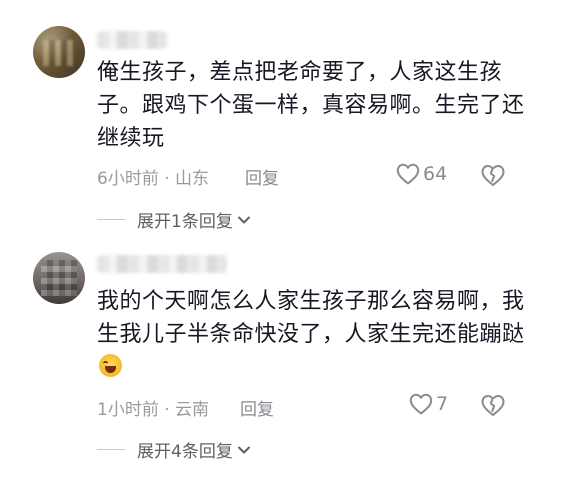  I want to click on expand-replies-button: 展开4条回复, so click(174, 449).